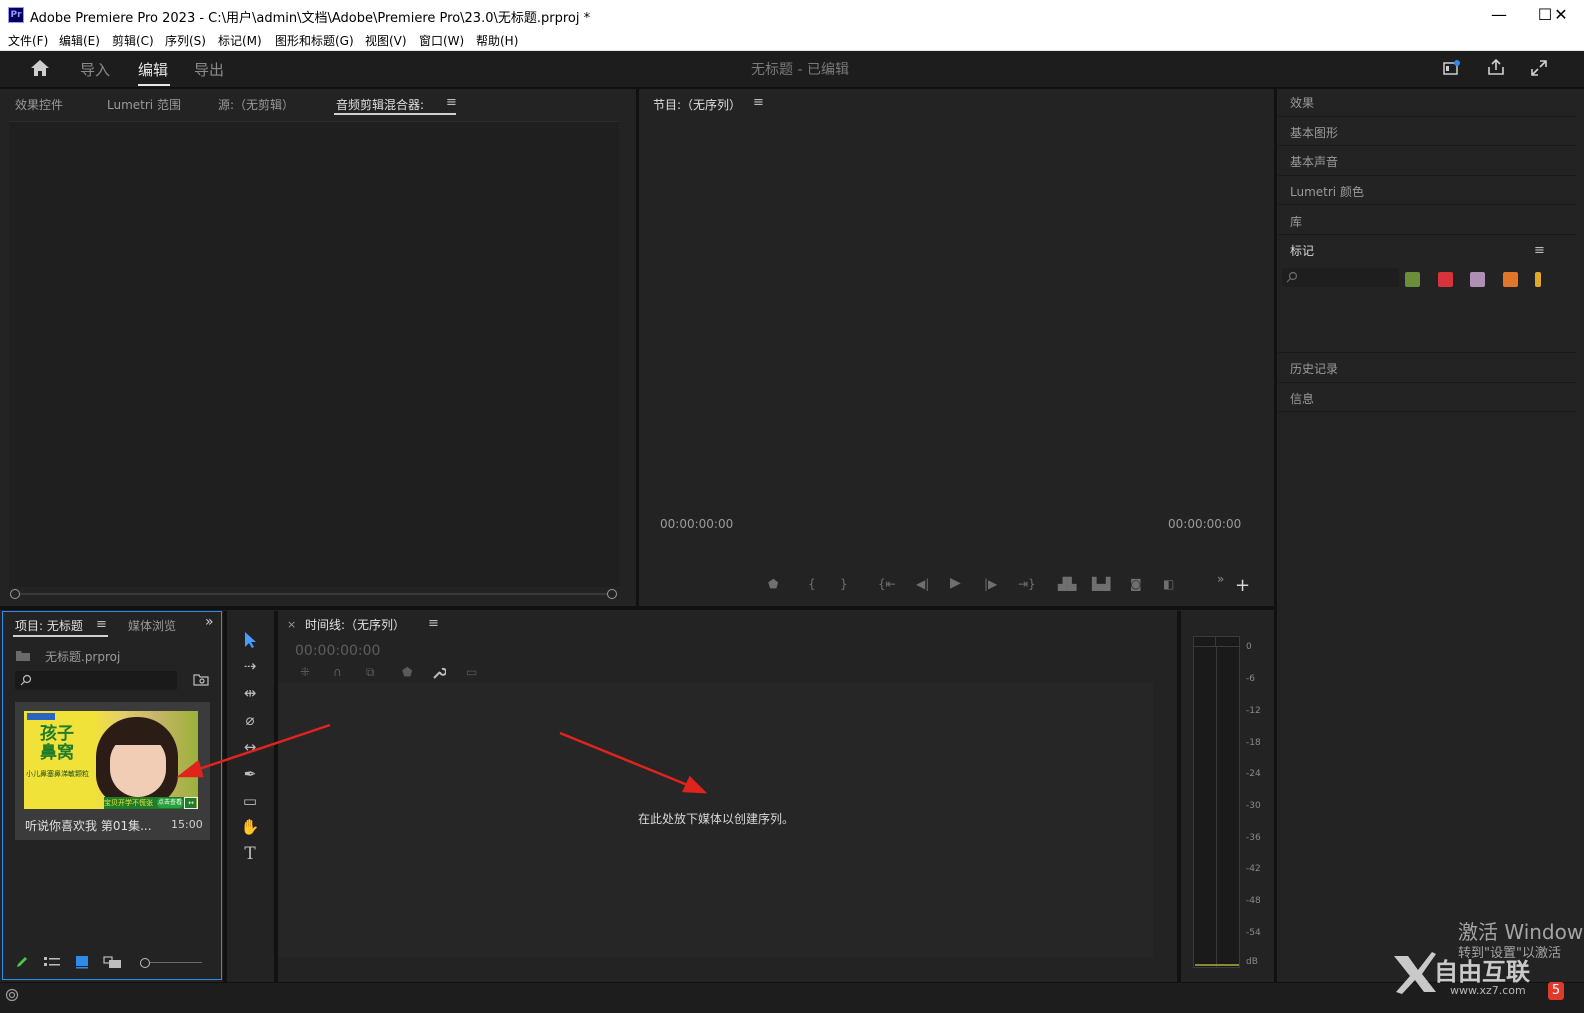  I want to click on captions-icon: ▭, so click(471, 672).